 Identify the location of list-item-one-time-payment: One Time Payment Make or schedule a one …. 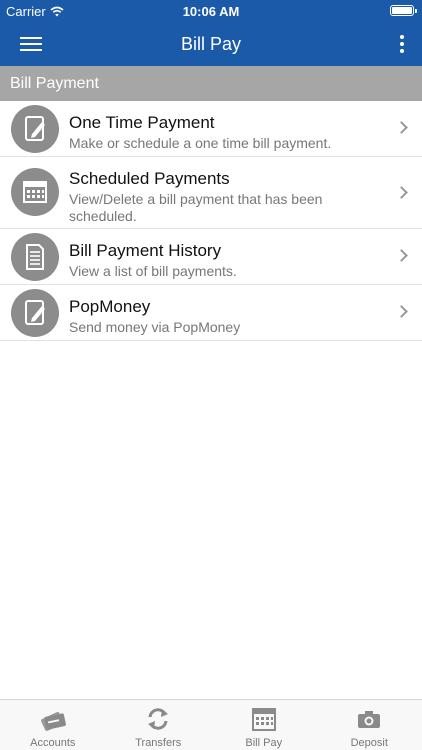
(211, 129).